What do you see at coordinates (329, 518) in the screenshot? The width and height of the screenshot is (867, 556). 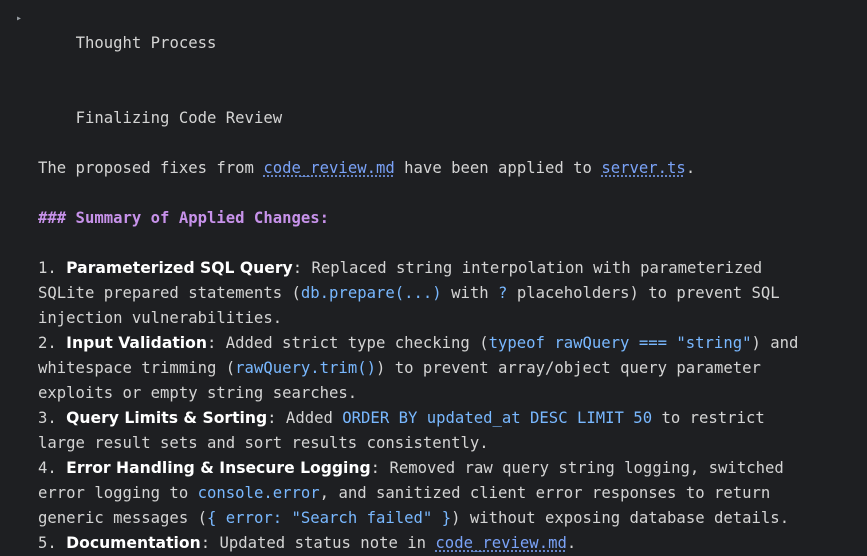 I see `inline-code: { error: "Search failed" }` at bounding box center [329, 518].